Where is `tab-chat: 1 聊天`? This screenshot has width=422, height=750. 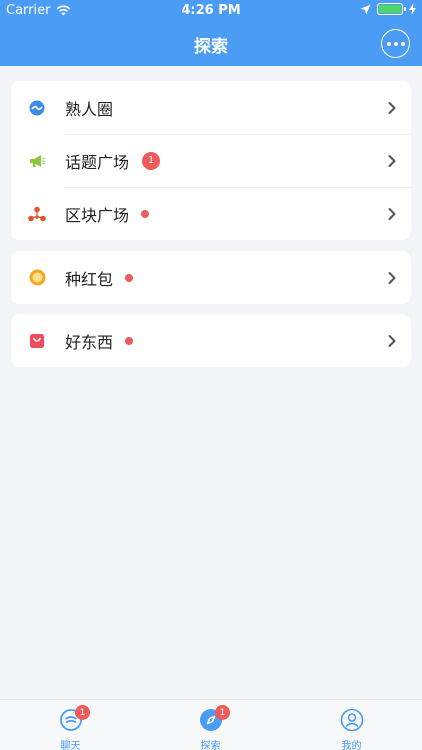 tab-chat: 1 聊天 is located at coordinates (70, 725).